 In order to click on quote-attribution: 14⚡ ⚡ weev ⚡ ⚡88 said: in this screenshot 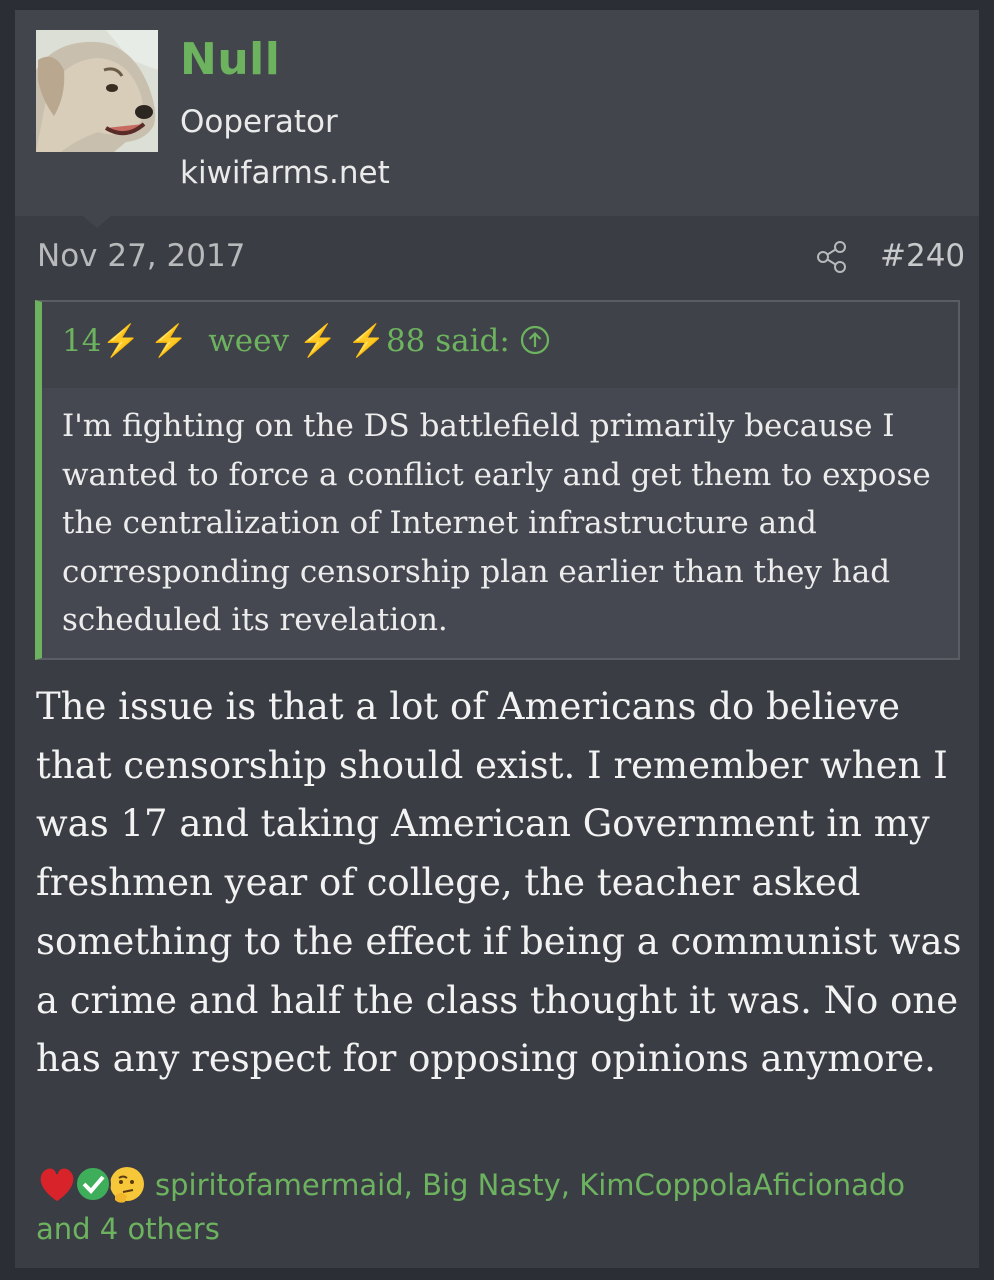, I will do `click(306, 340)`.